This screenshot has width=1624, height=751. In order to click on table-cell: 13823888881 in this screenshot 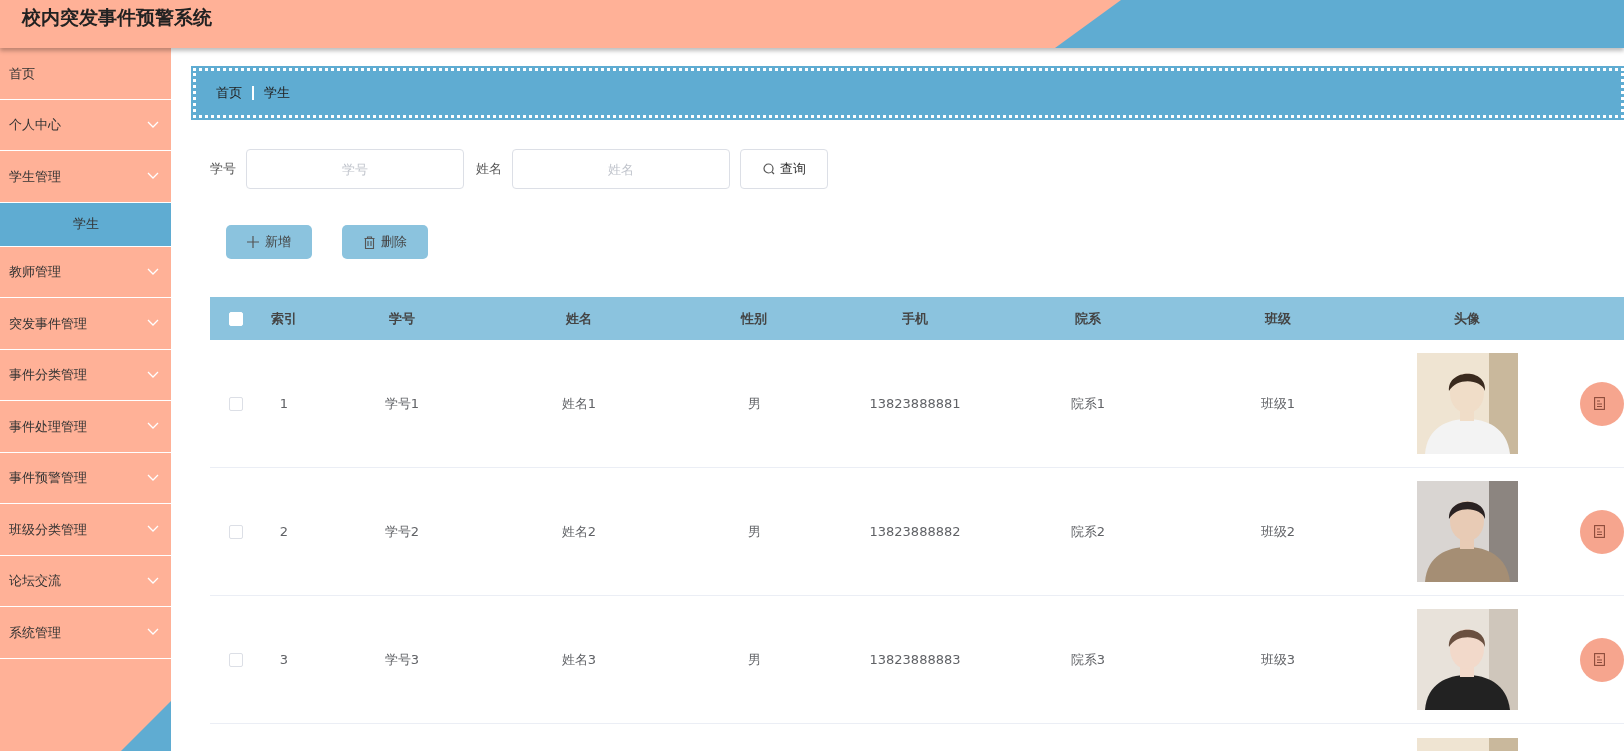, I will do `click(915, 403)`.